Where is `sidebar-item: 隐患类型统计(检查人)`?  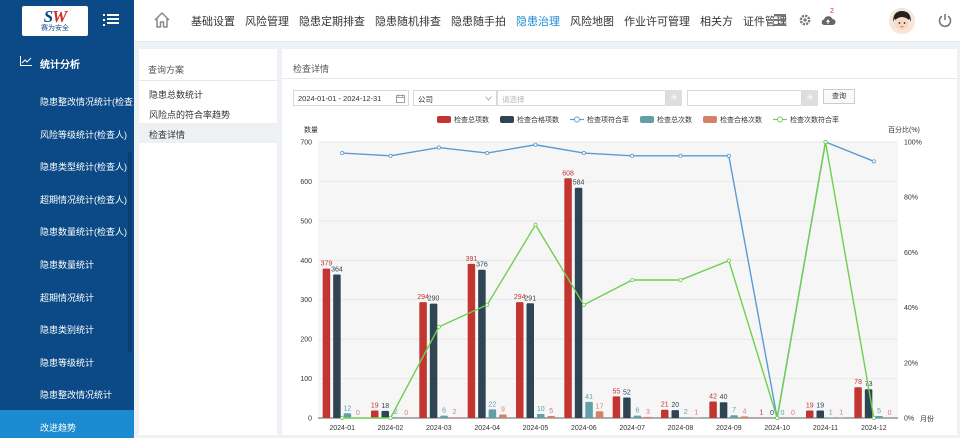
sidebar-item: 隐患类型统计(检查人) is located at coordinates (67, 165).